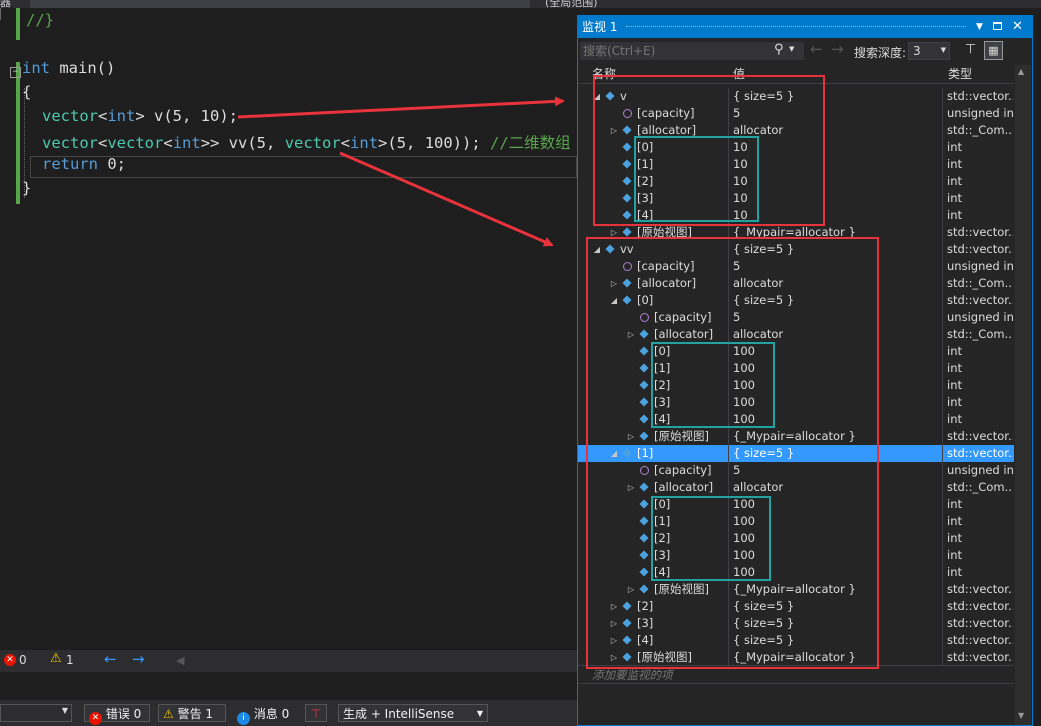 This screenshot has width=1041, height=726. What do you see at coordinates (401, 107) in the screenshot?
I see `arrow-to-v` at bounding box center [401, 107].